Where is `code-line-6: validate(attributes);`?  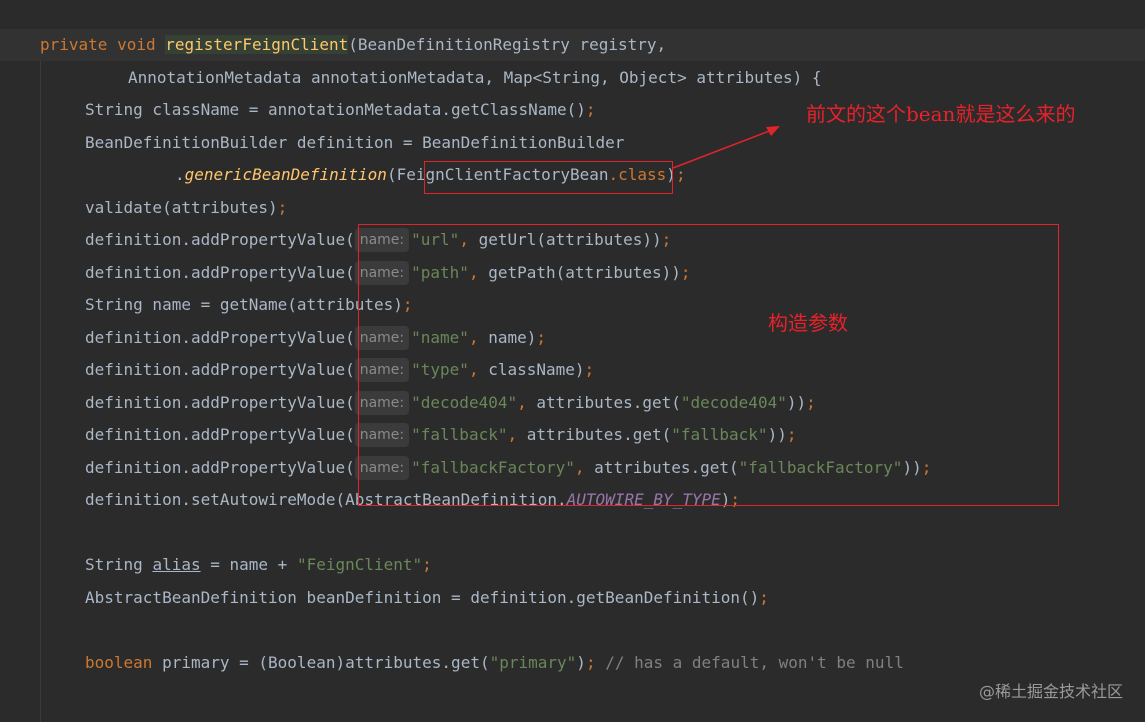
code-line-6: validate(attributes); is located at coordinates (186, 208).